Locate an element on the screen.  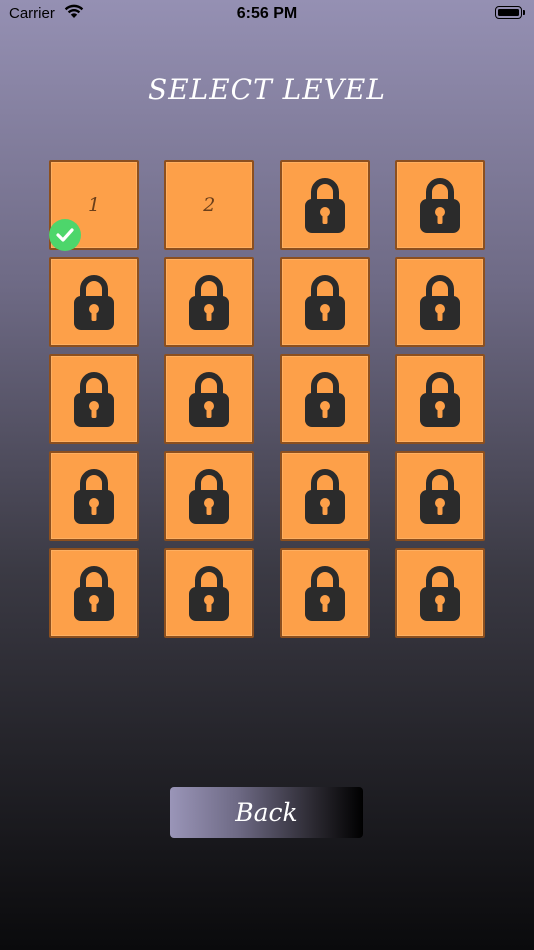
battery-icon is located at coordinates (510, 12).